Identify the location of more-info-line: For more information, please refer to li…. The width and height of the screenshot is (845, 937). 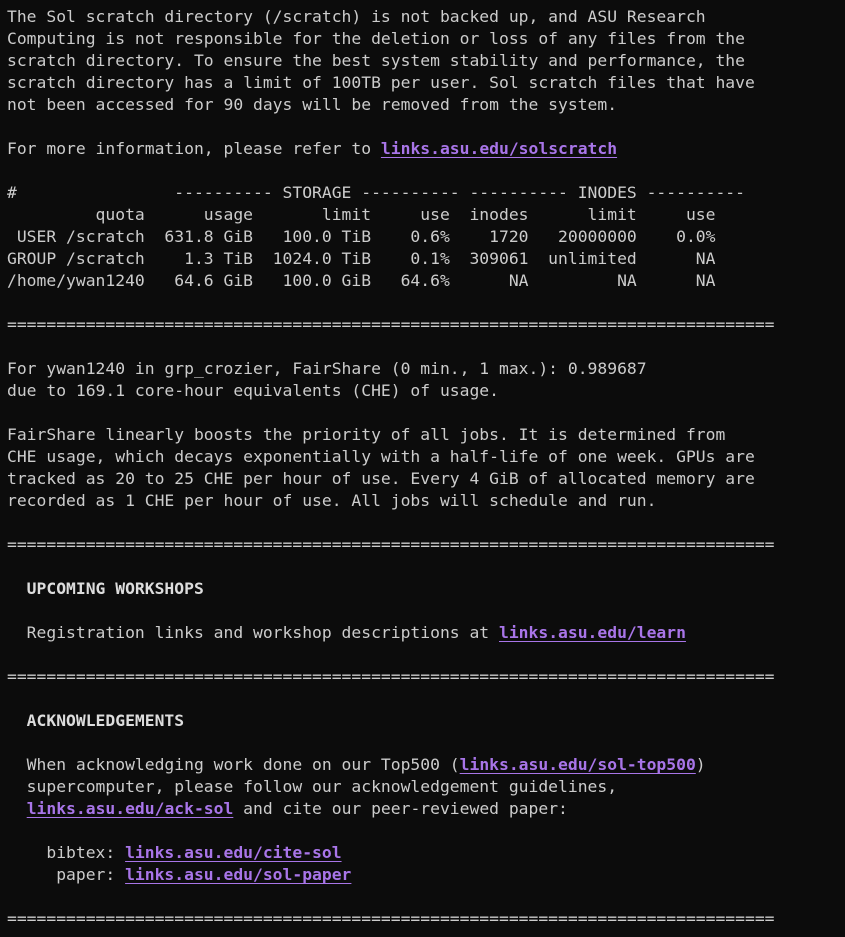
(391, 149).